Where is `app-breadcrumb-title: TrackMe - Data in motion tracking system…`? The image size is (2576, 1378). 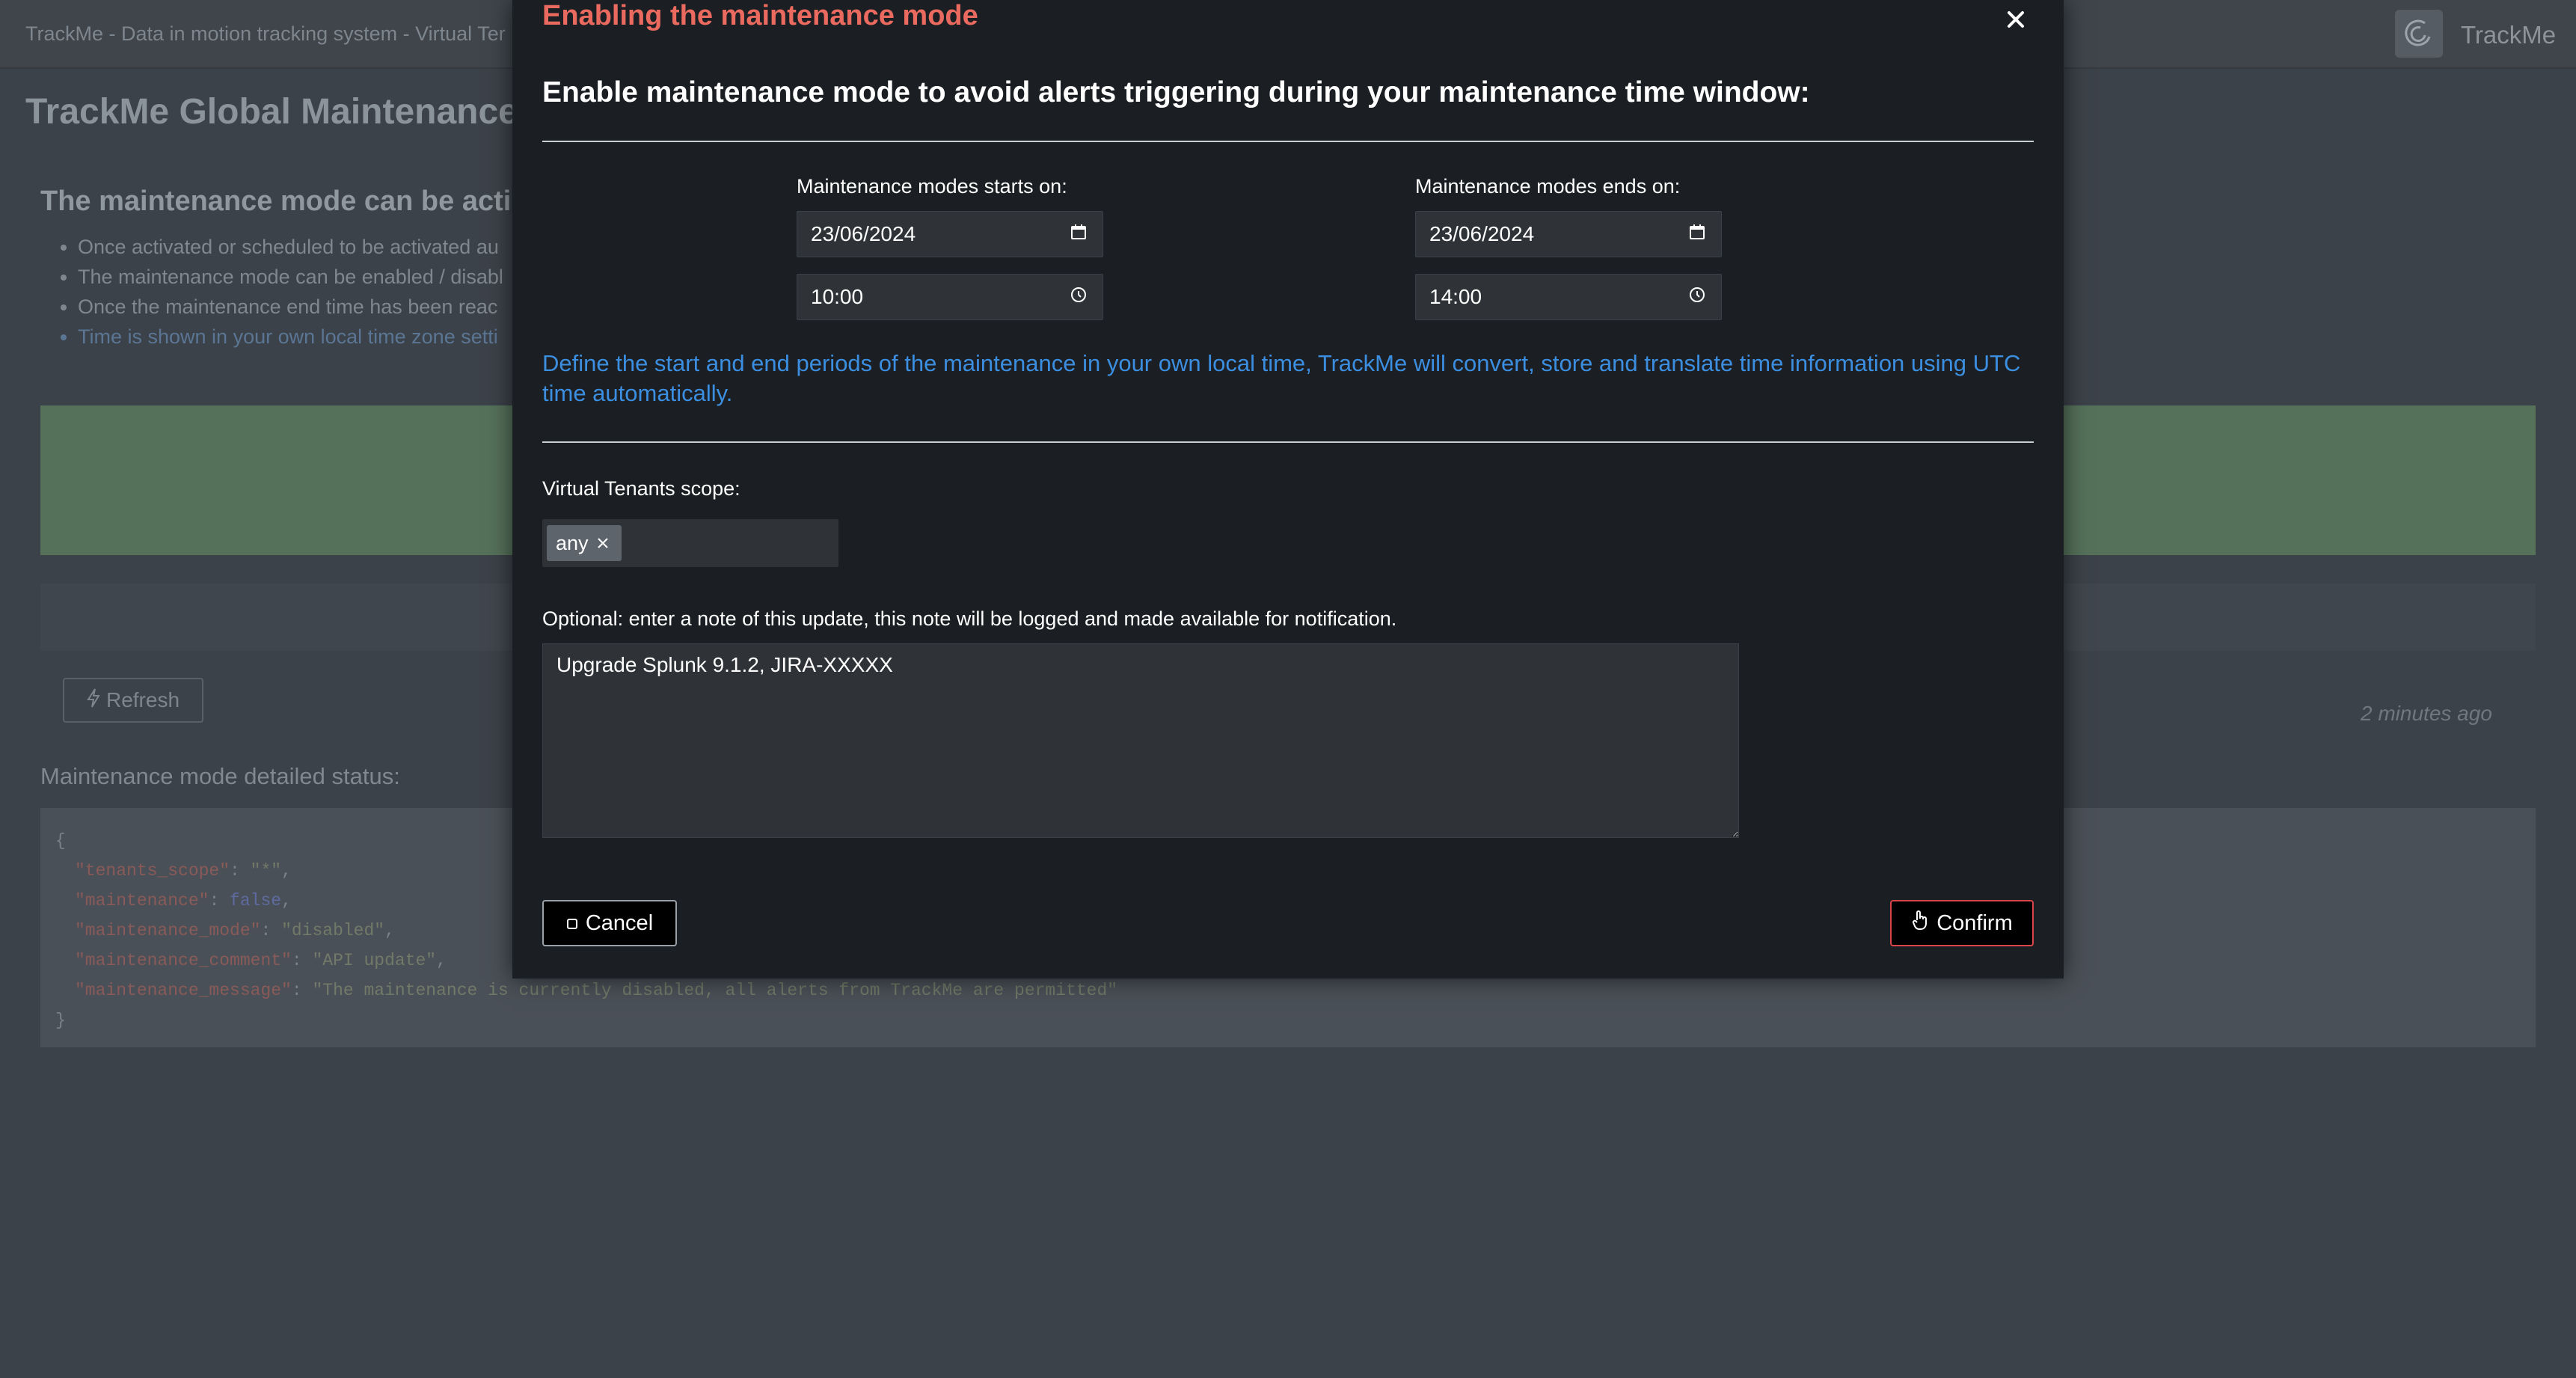 app-breadcrumb-title: TrackMe - Data in motion tracking system… is located at coordinates (265, 33).